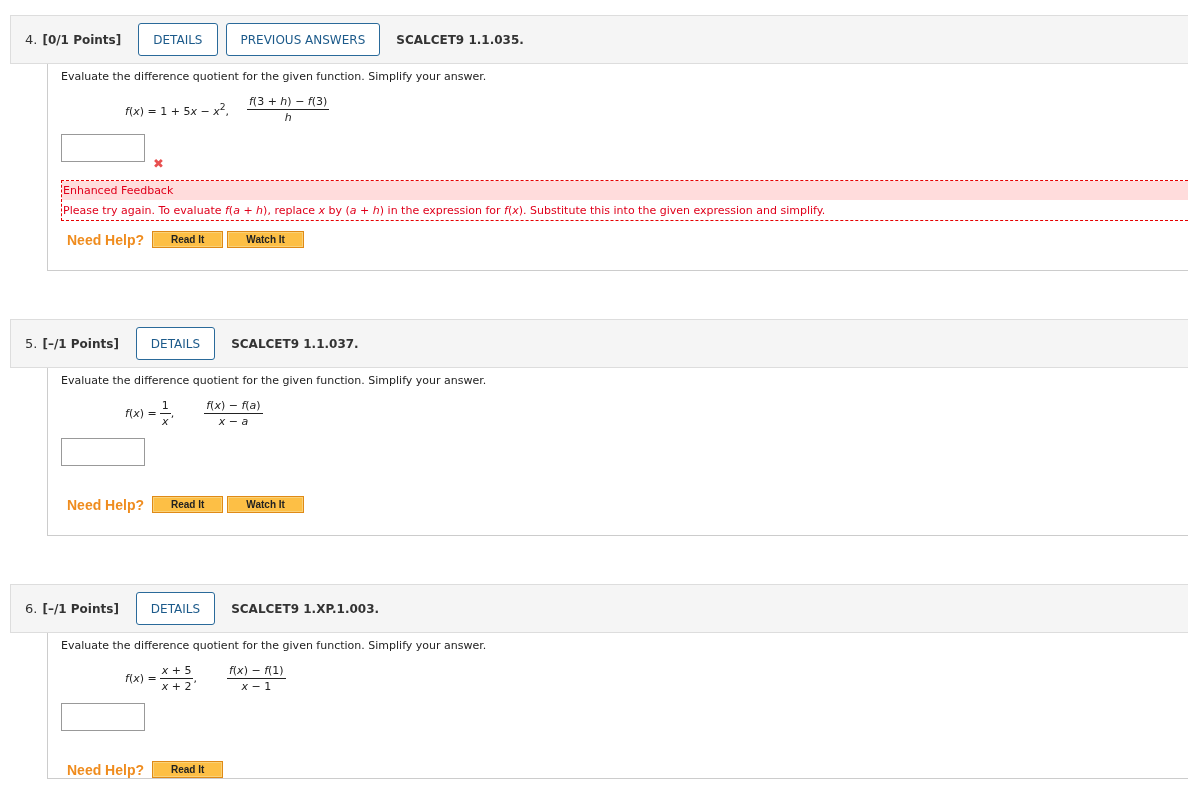  Describe the element at coordinates (176, 678) in the screenshot. I see `function-fraction: x + 5 x + 2` at that location.